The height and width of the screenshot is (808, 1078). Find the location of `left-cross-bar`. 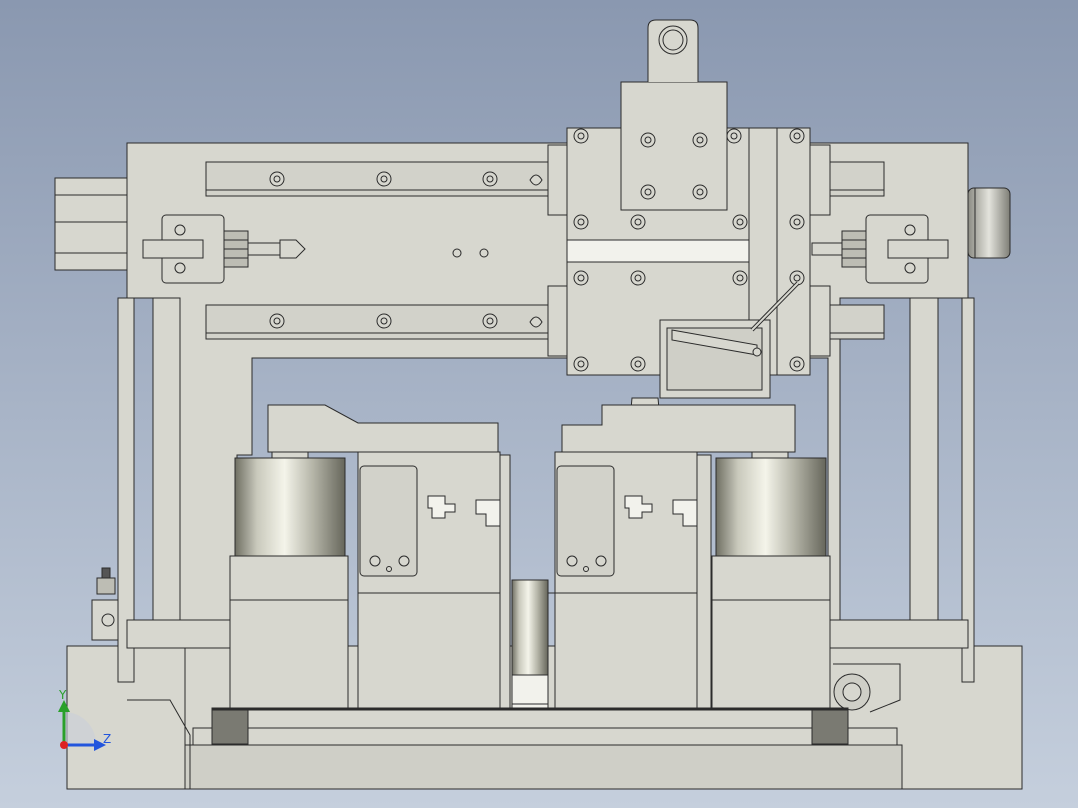

left-cross-bar is located at coordinates (182, 634).